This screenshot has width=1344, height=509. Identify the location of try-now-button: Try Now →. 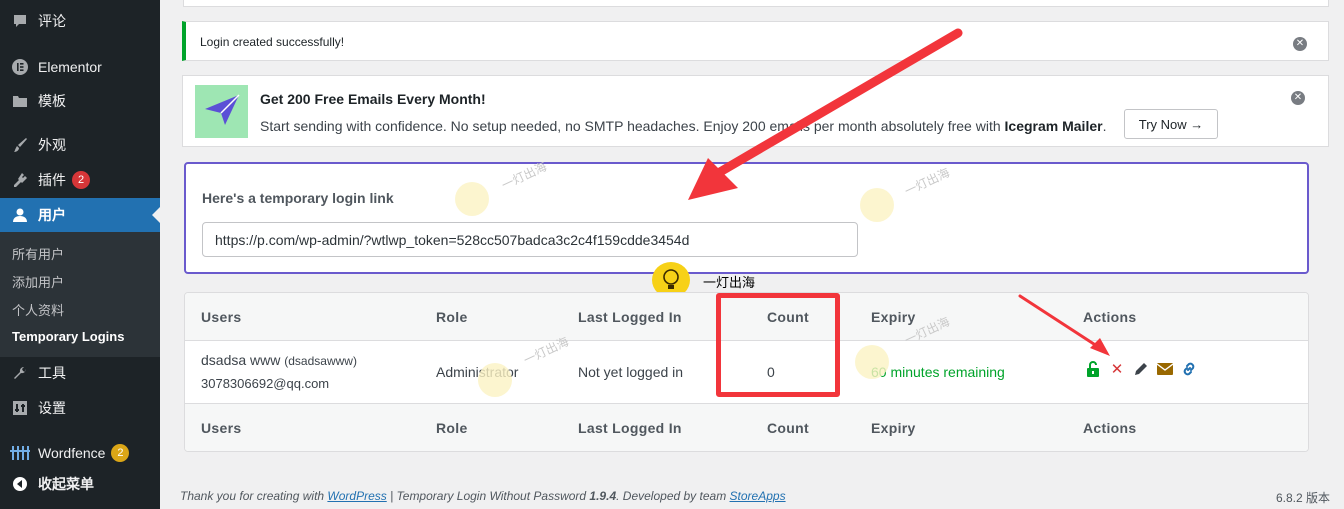
(1171, 124).